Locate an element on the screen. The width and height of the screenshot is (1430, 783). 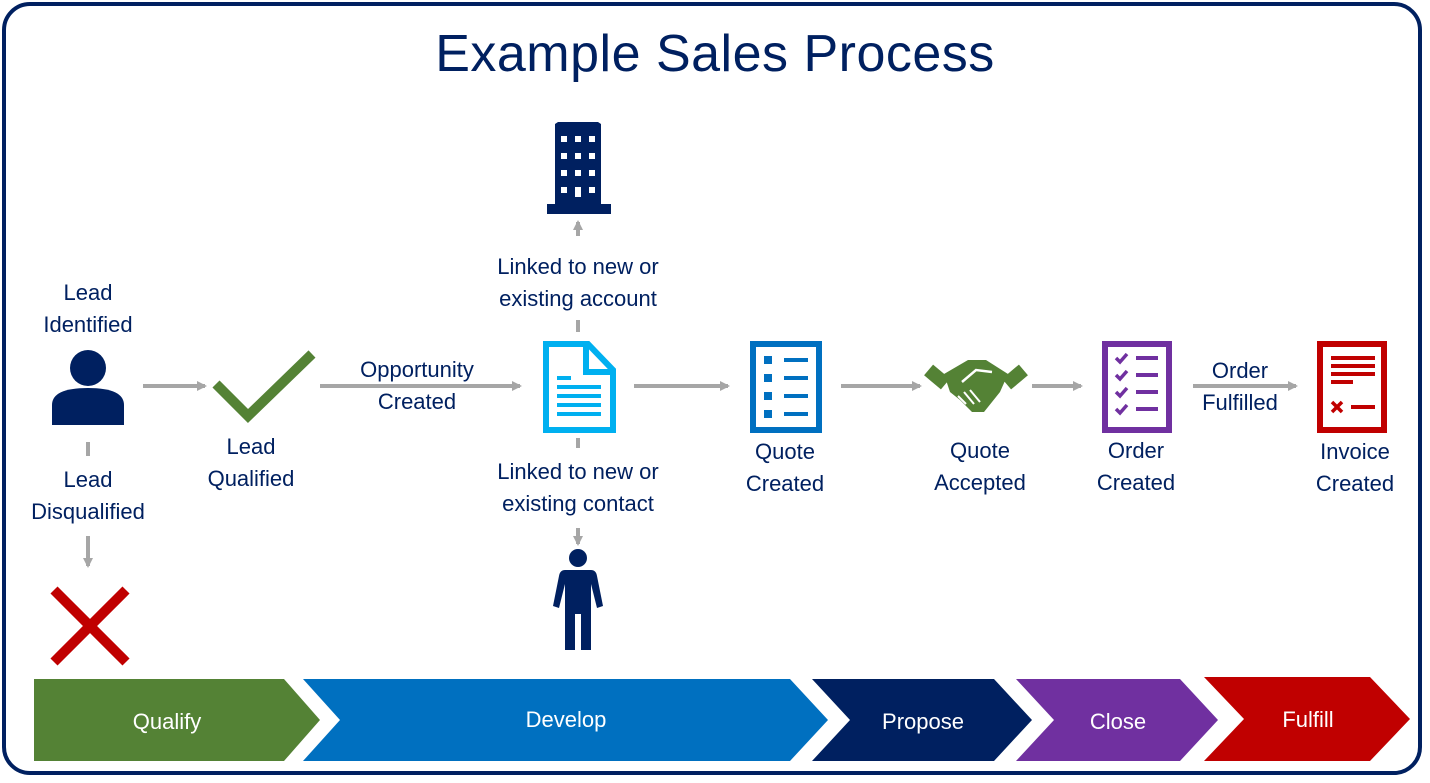
stage-label-qualify: Qualify is located at coordinates (167, 721).